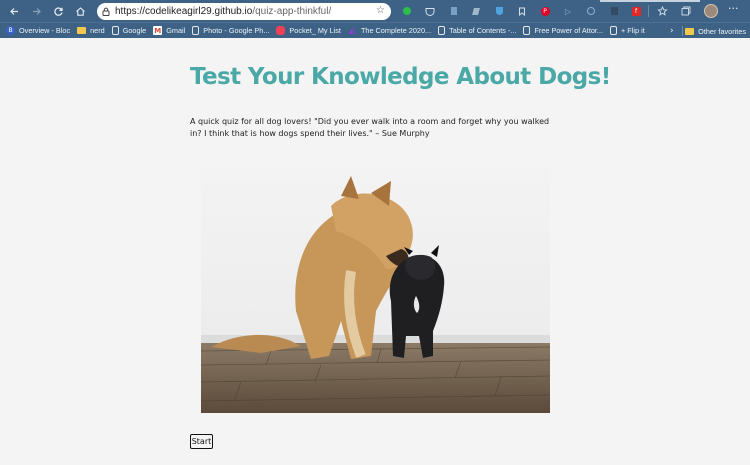 The width and height of the screenshot is (750, 465). What do you see at coordinates (733, 8) in the screenshot?
I see `settings-more-icon: ···` at bounding box center [733, 8].